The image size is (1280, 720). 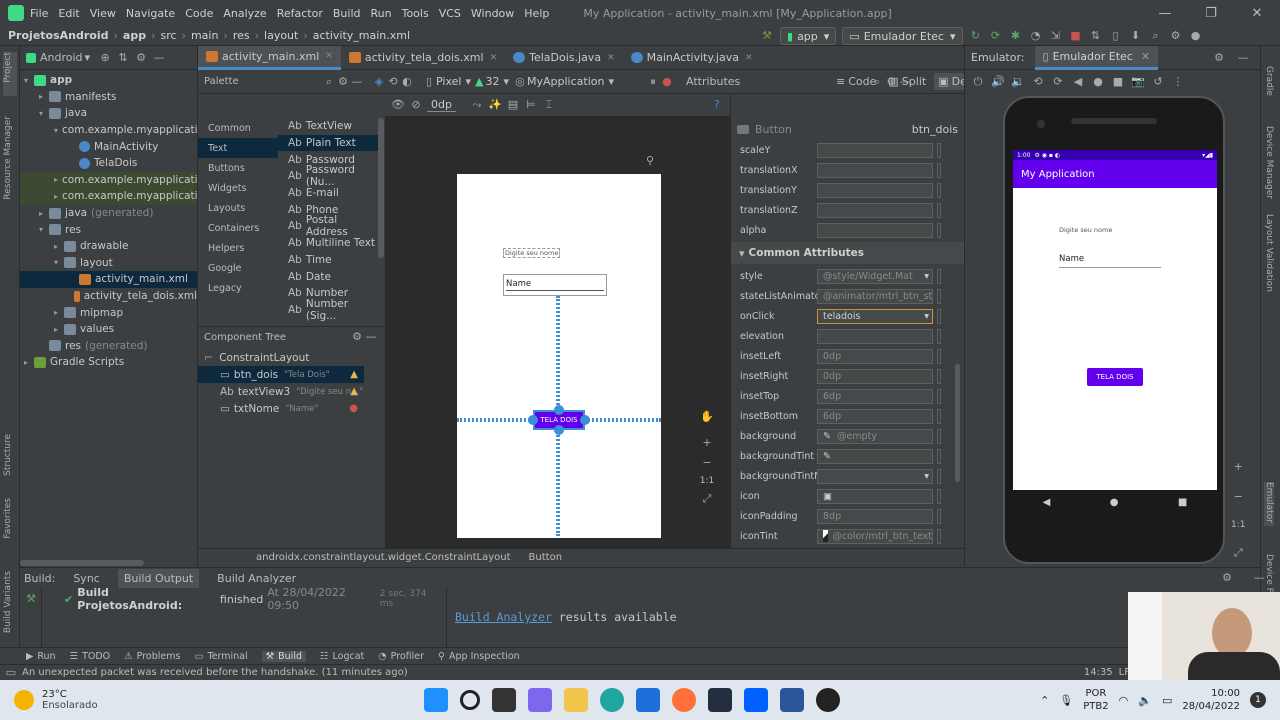 What do you see at coordinates (1259, 578) in the screenshot?
I see `build-hide-icon: —` at bounding box center [1259, 578].